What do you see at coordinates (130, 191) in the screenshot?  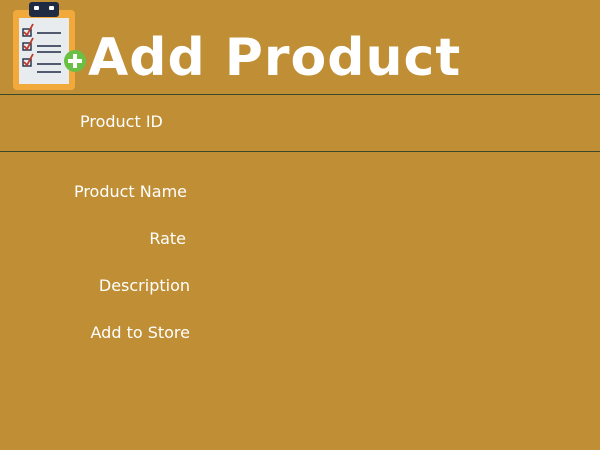 I see `product-name-label: Product Name` at bounding box center [130, 191].